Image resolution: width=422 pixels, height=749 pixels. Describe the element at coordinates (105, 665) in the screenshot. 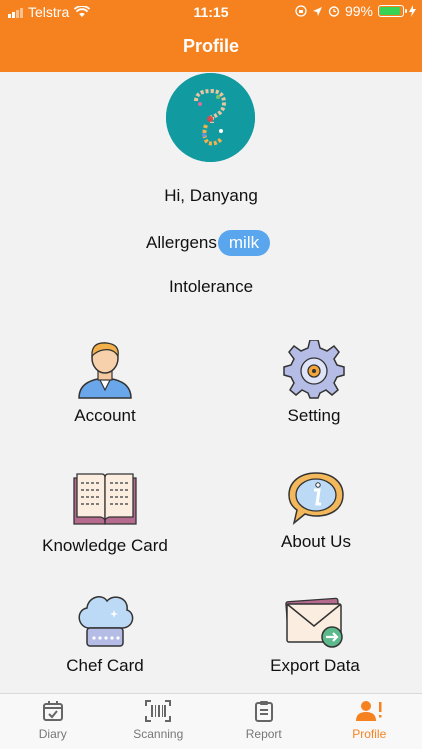

I see `chef-card-label: Chef Card` at that location.